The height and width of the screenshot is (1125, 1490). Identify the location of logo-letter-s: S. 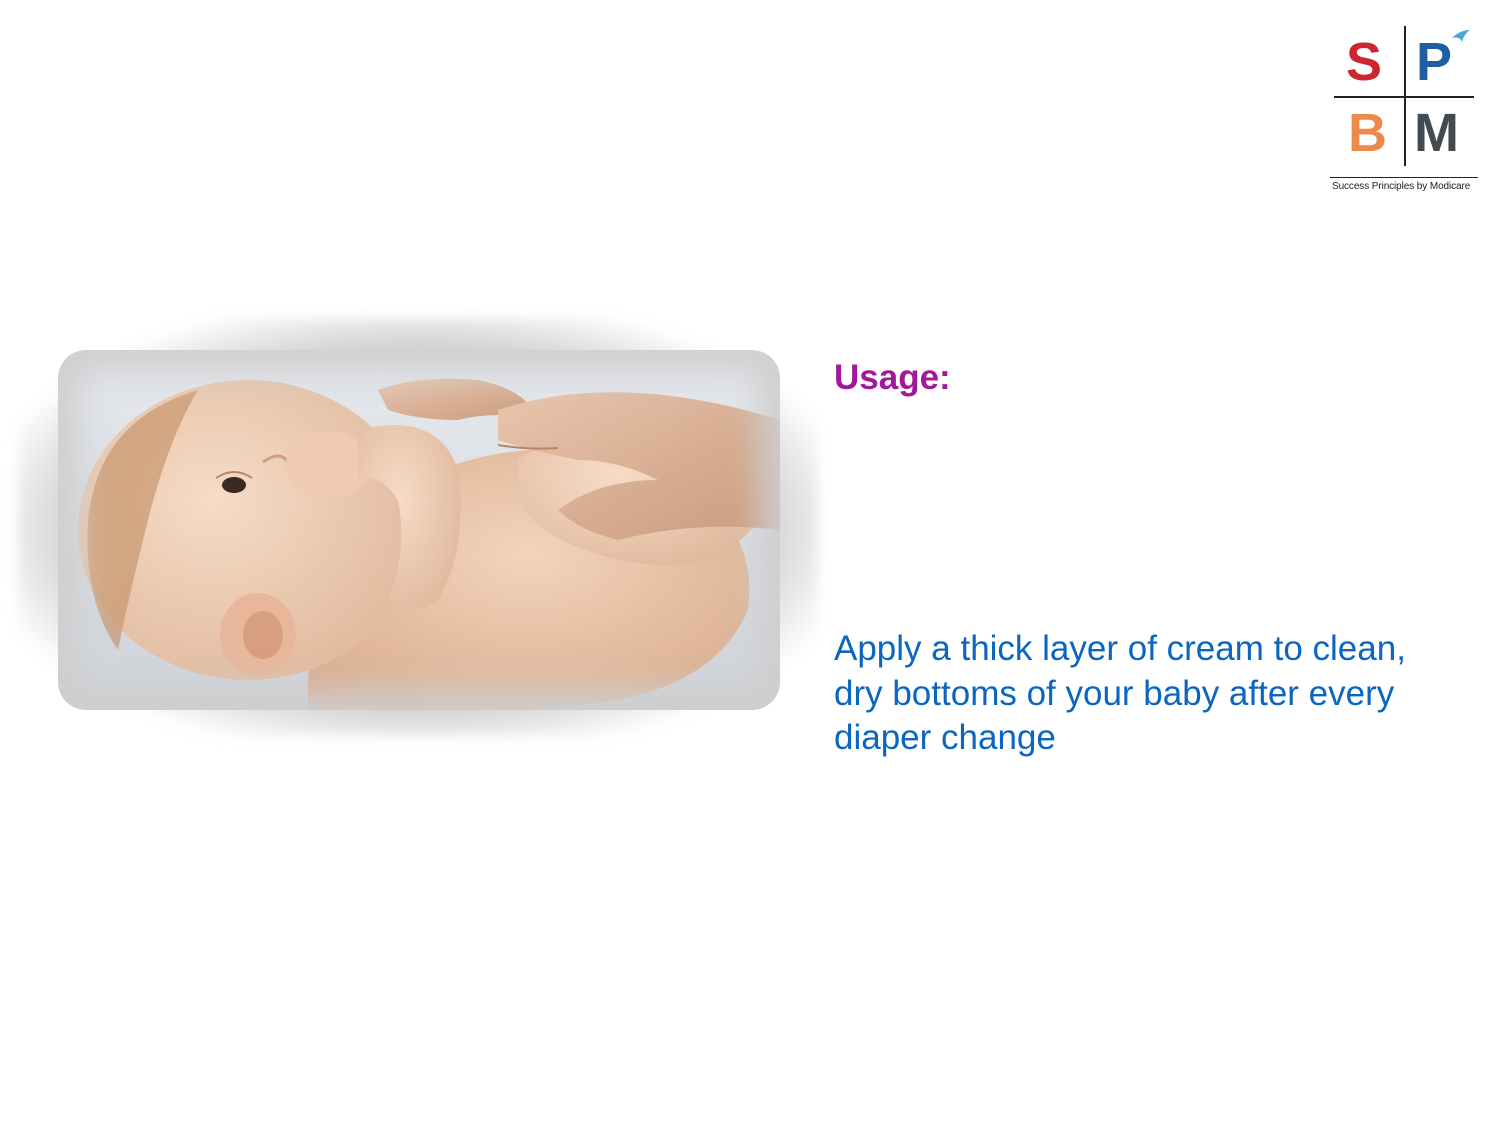
(1364, 62).